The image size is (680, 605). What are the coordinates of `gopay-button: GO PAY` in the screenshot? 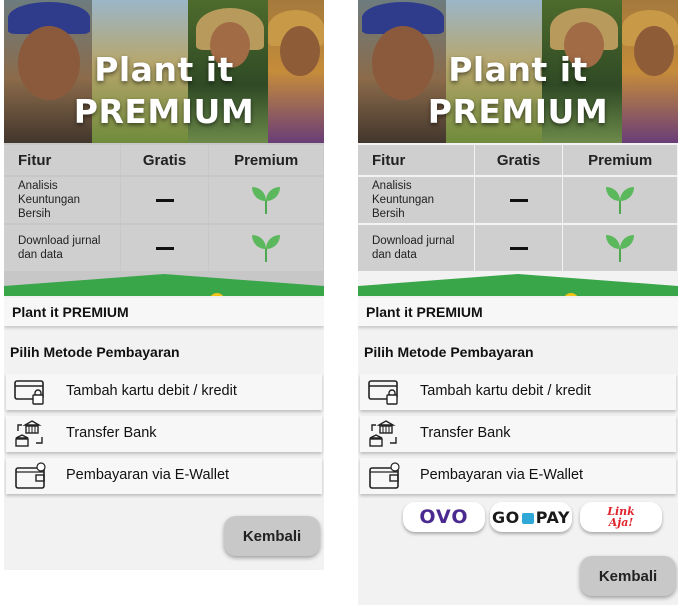 It's located at (531, 517).